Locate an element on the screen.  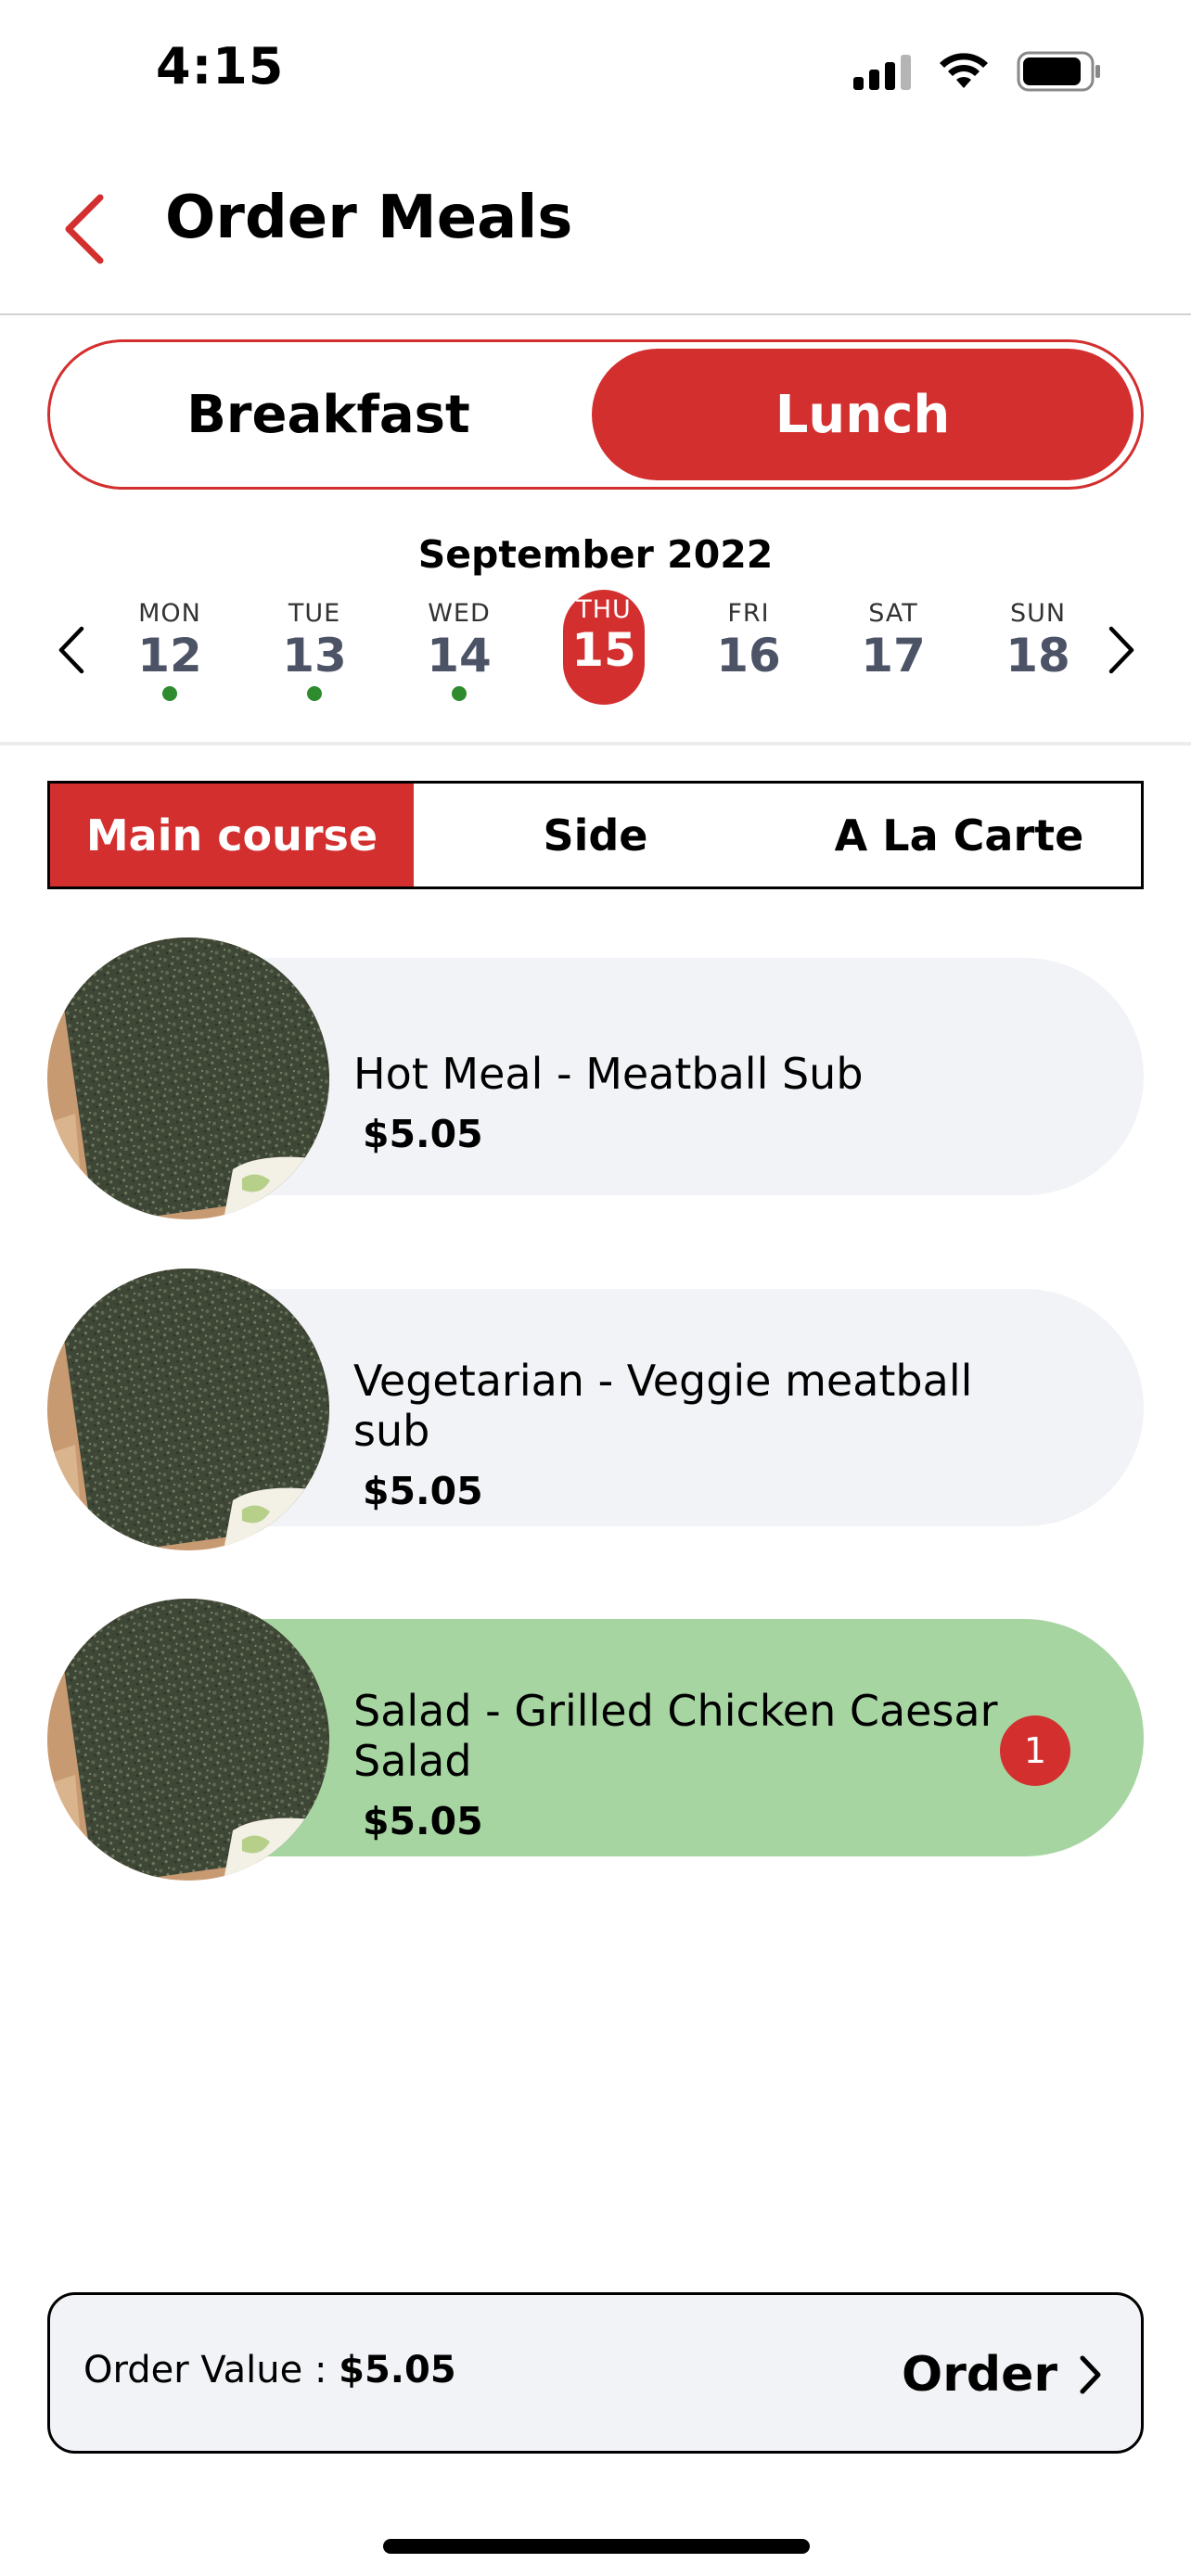
day-name: WED is located at coordinates (459, 613).